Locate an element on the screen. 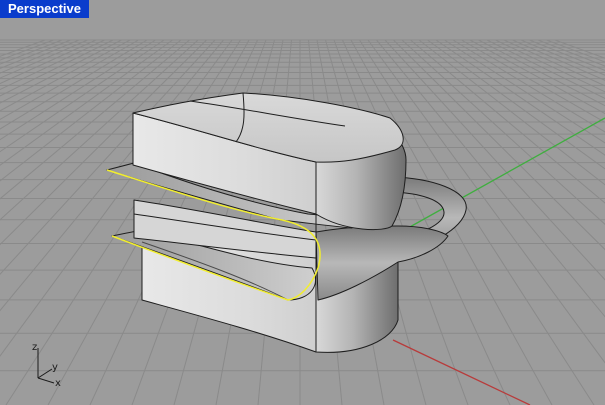  axis-widget-z-label: z is located at coordinates (34, 347).